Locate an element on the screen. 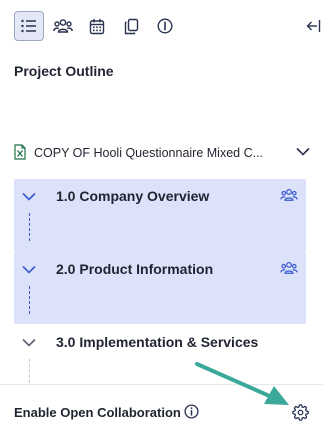 Image resolution: width=323 pixels, height=437 pixels. toolbar is located at coordinates (161, 26).